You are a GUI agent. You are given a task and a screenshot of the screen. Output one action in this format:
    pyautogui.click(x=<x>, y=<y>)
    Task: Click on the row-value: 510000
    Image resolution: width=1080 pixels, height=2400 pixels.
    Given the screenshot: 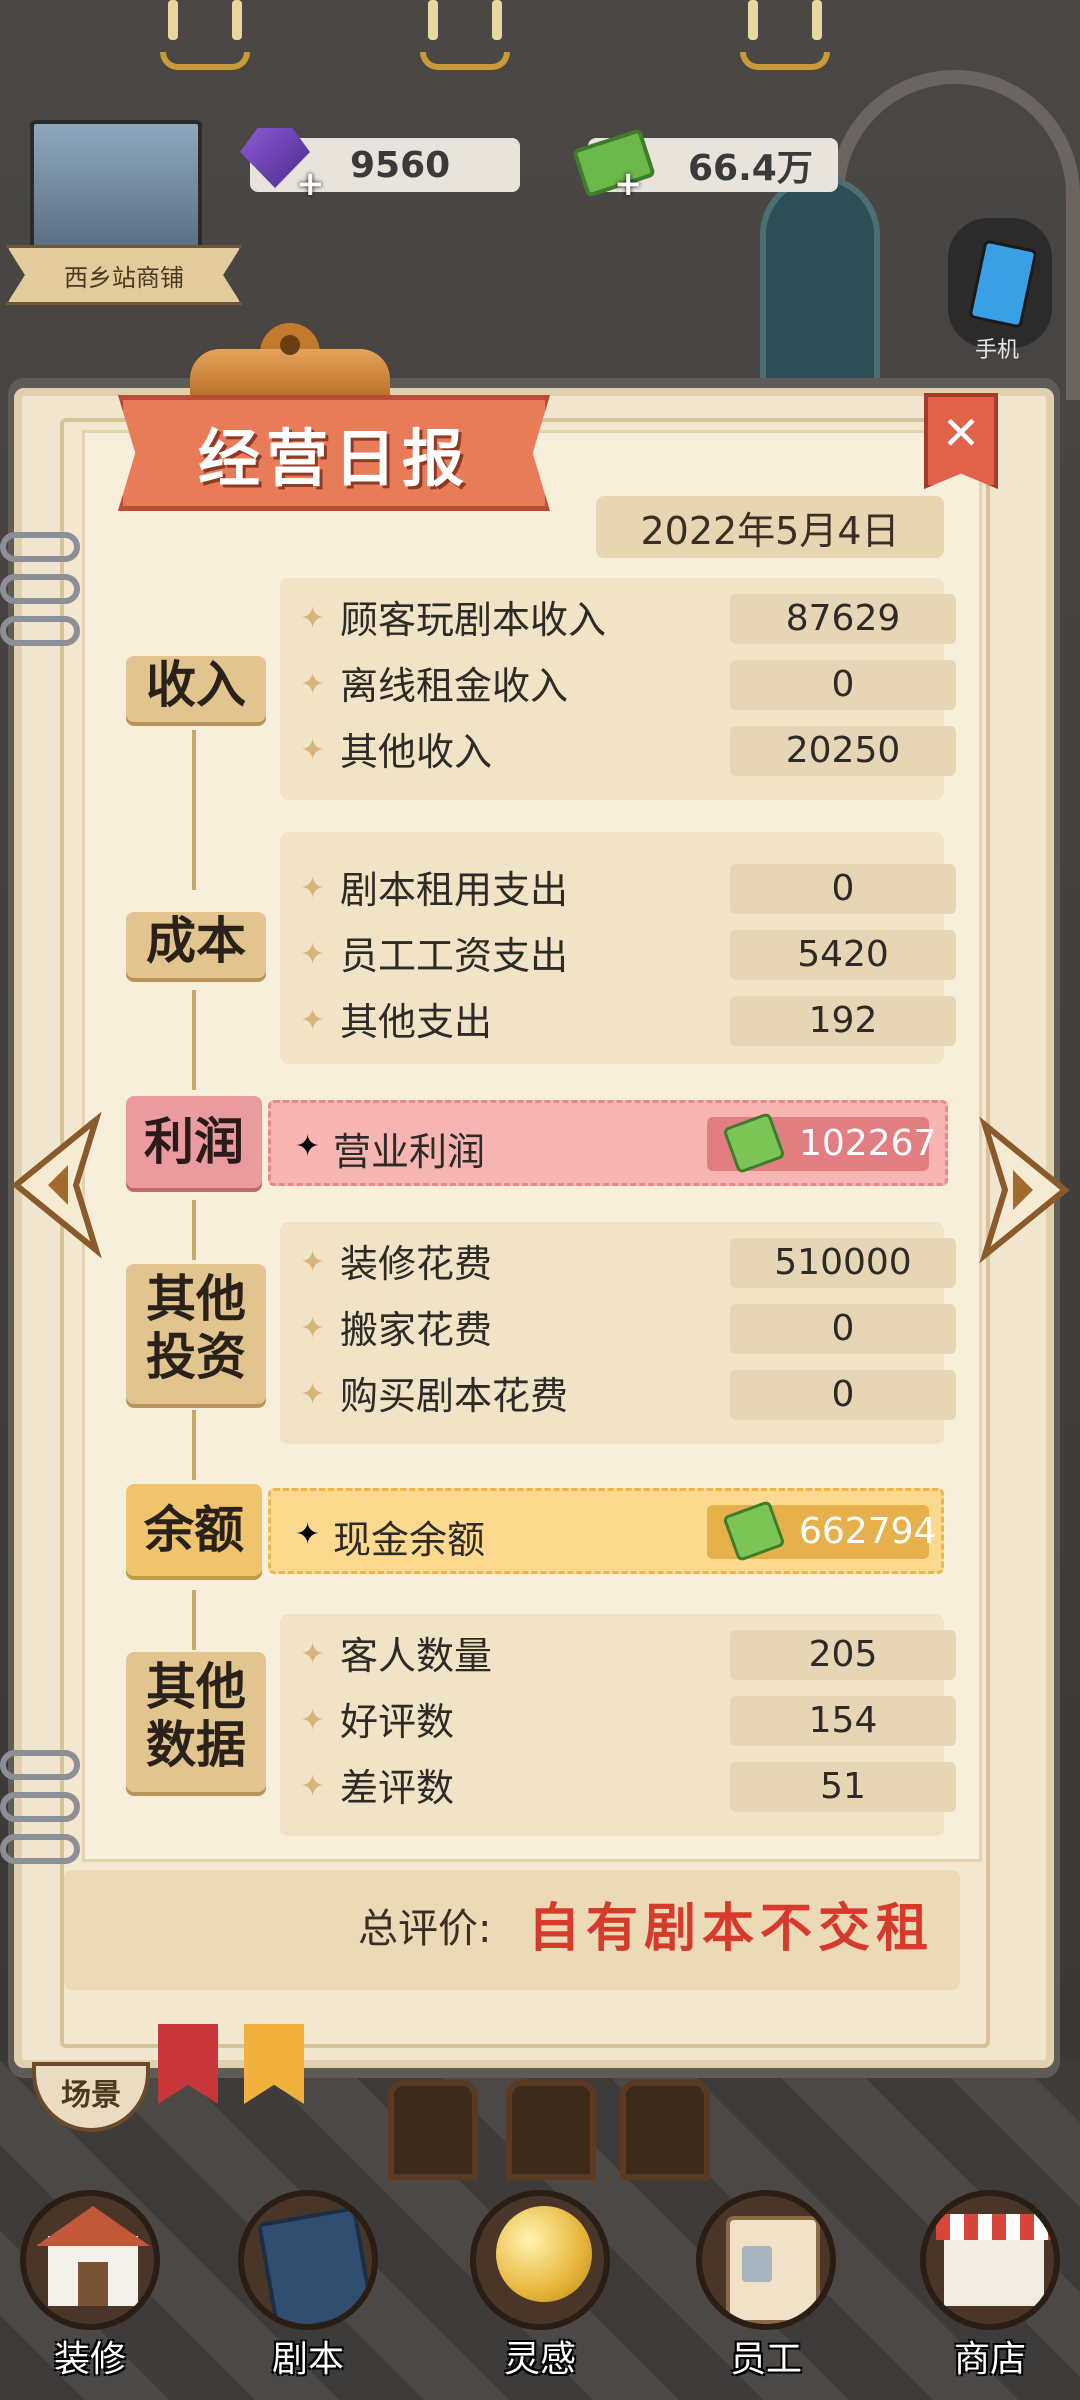 What is the action you would take?
    pyautogui.click(x=843, y=1263)
    